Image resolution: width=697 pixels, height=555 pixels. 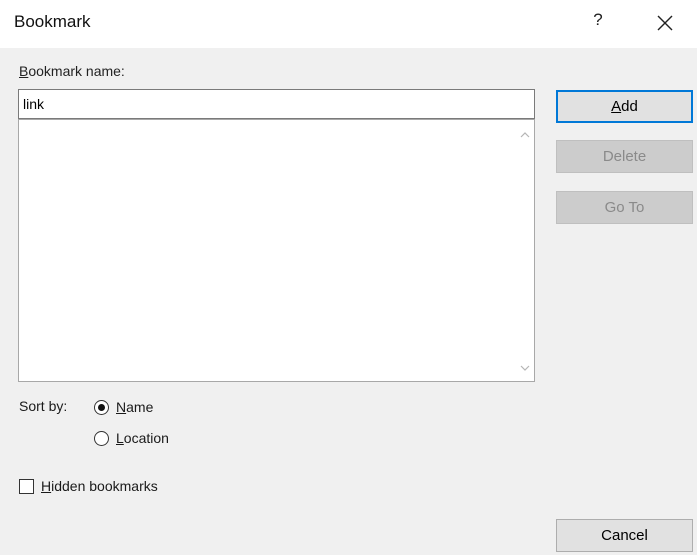 I want to click on sort-location-radio: Location, so click(x=131, y=438).